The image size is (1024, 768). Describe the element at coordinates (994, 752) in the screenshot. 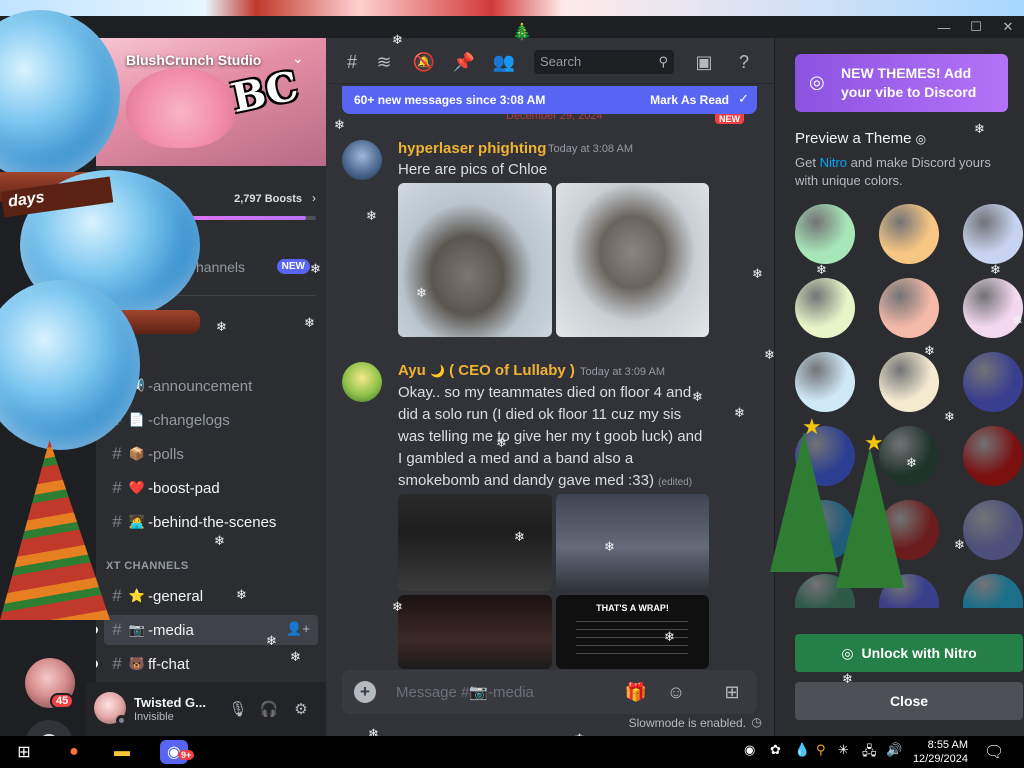

I see `notification-icon: 🗨` at that location.